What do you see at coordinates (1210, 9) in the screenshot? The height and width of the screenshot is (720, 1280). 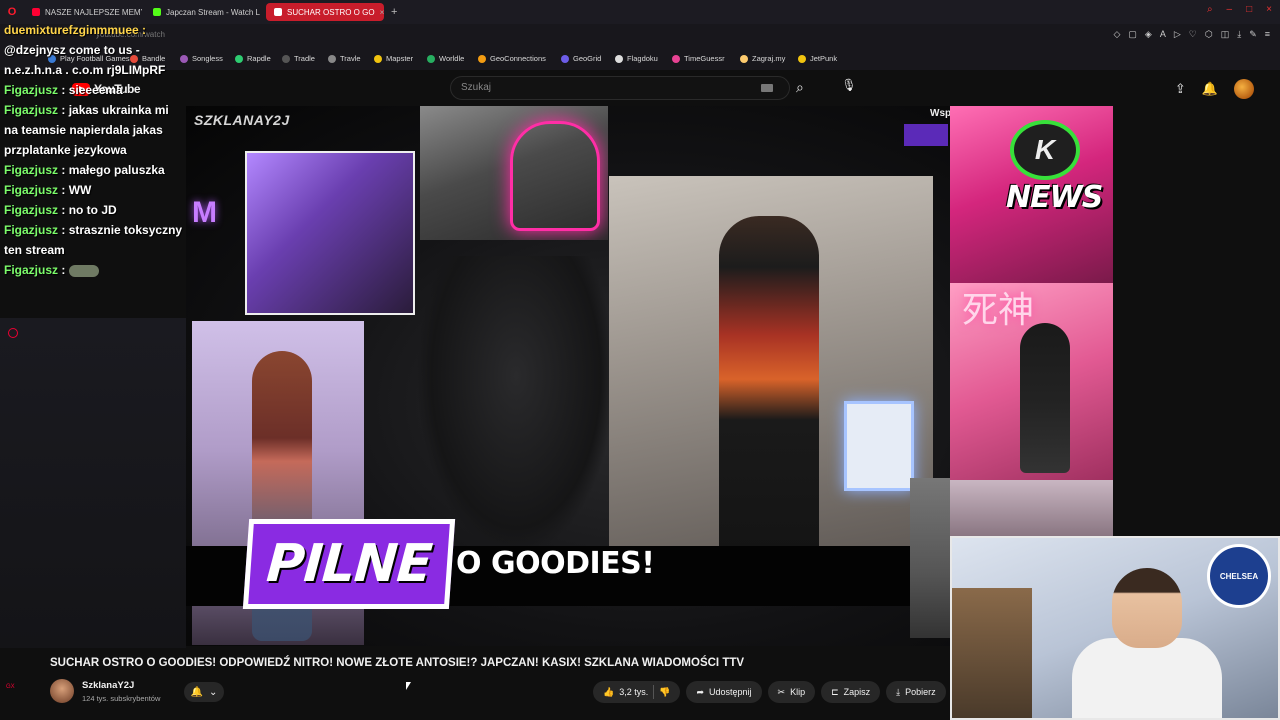 I see `search-tabs-icon: ⌕` at bounding box center [1210, 9].